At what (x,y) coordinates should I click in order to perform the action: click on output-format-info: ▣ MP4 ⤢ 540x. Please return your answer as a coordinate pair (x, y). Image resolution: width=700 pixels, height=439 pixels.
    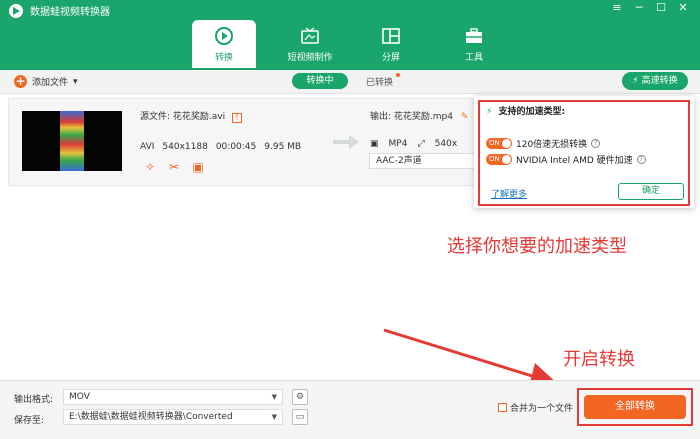
    Looking at the image, I should click on (413, 144).